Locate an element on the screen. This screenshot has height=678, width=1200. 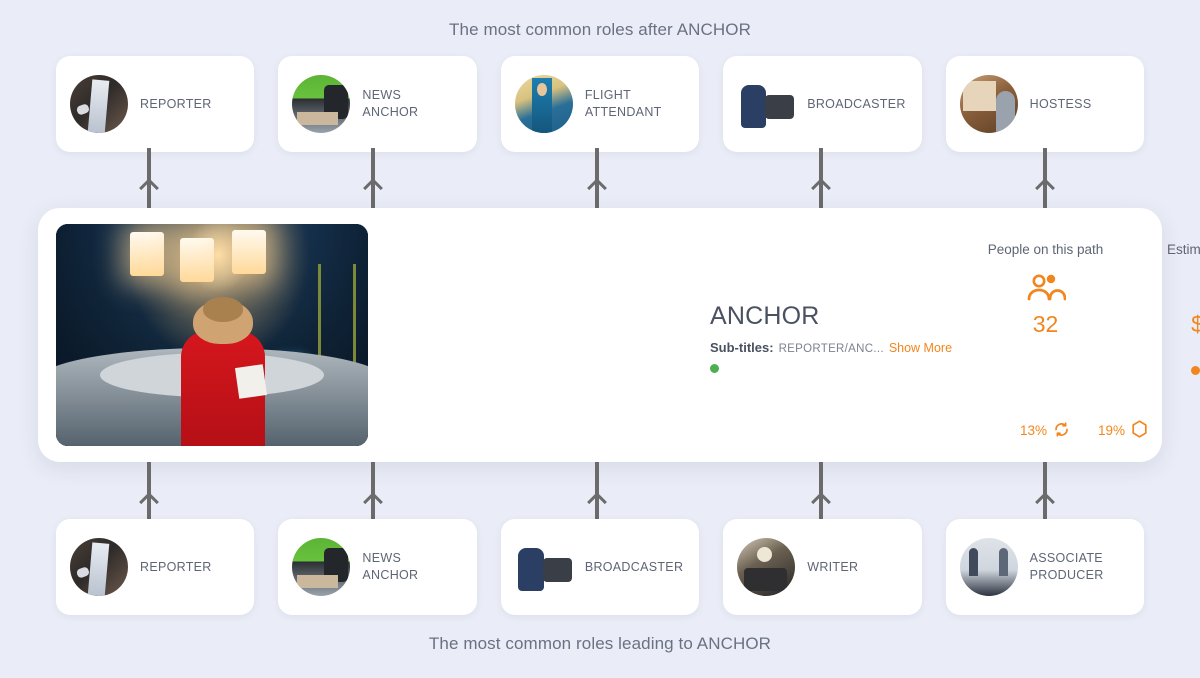
role-card-label: WRITER is located at coordinates (833, 566).